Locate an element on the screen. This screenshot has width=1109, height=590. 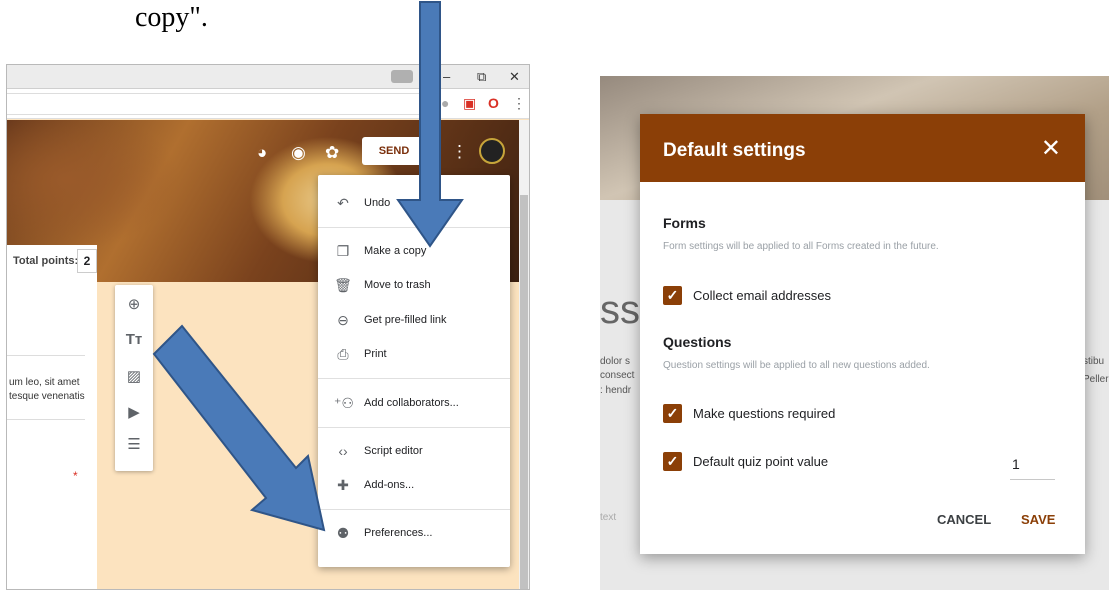
print-icon: ⎙ is located at coordinates (343, 354).